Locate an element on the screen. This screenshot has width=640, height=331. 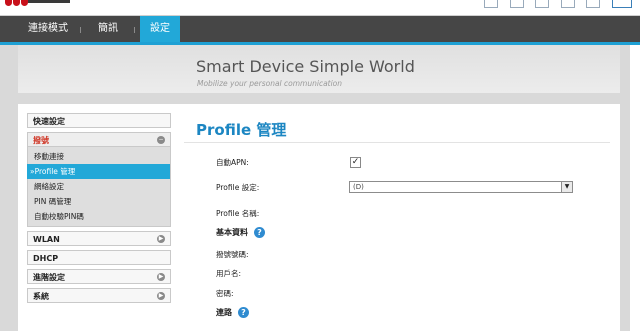
dial-number-label: 撥號號碼: is located at coordinates (232, 254).